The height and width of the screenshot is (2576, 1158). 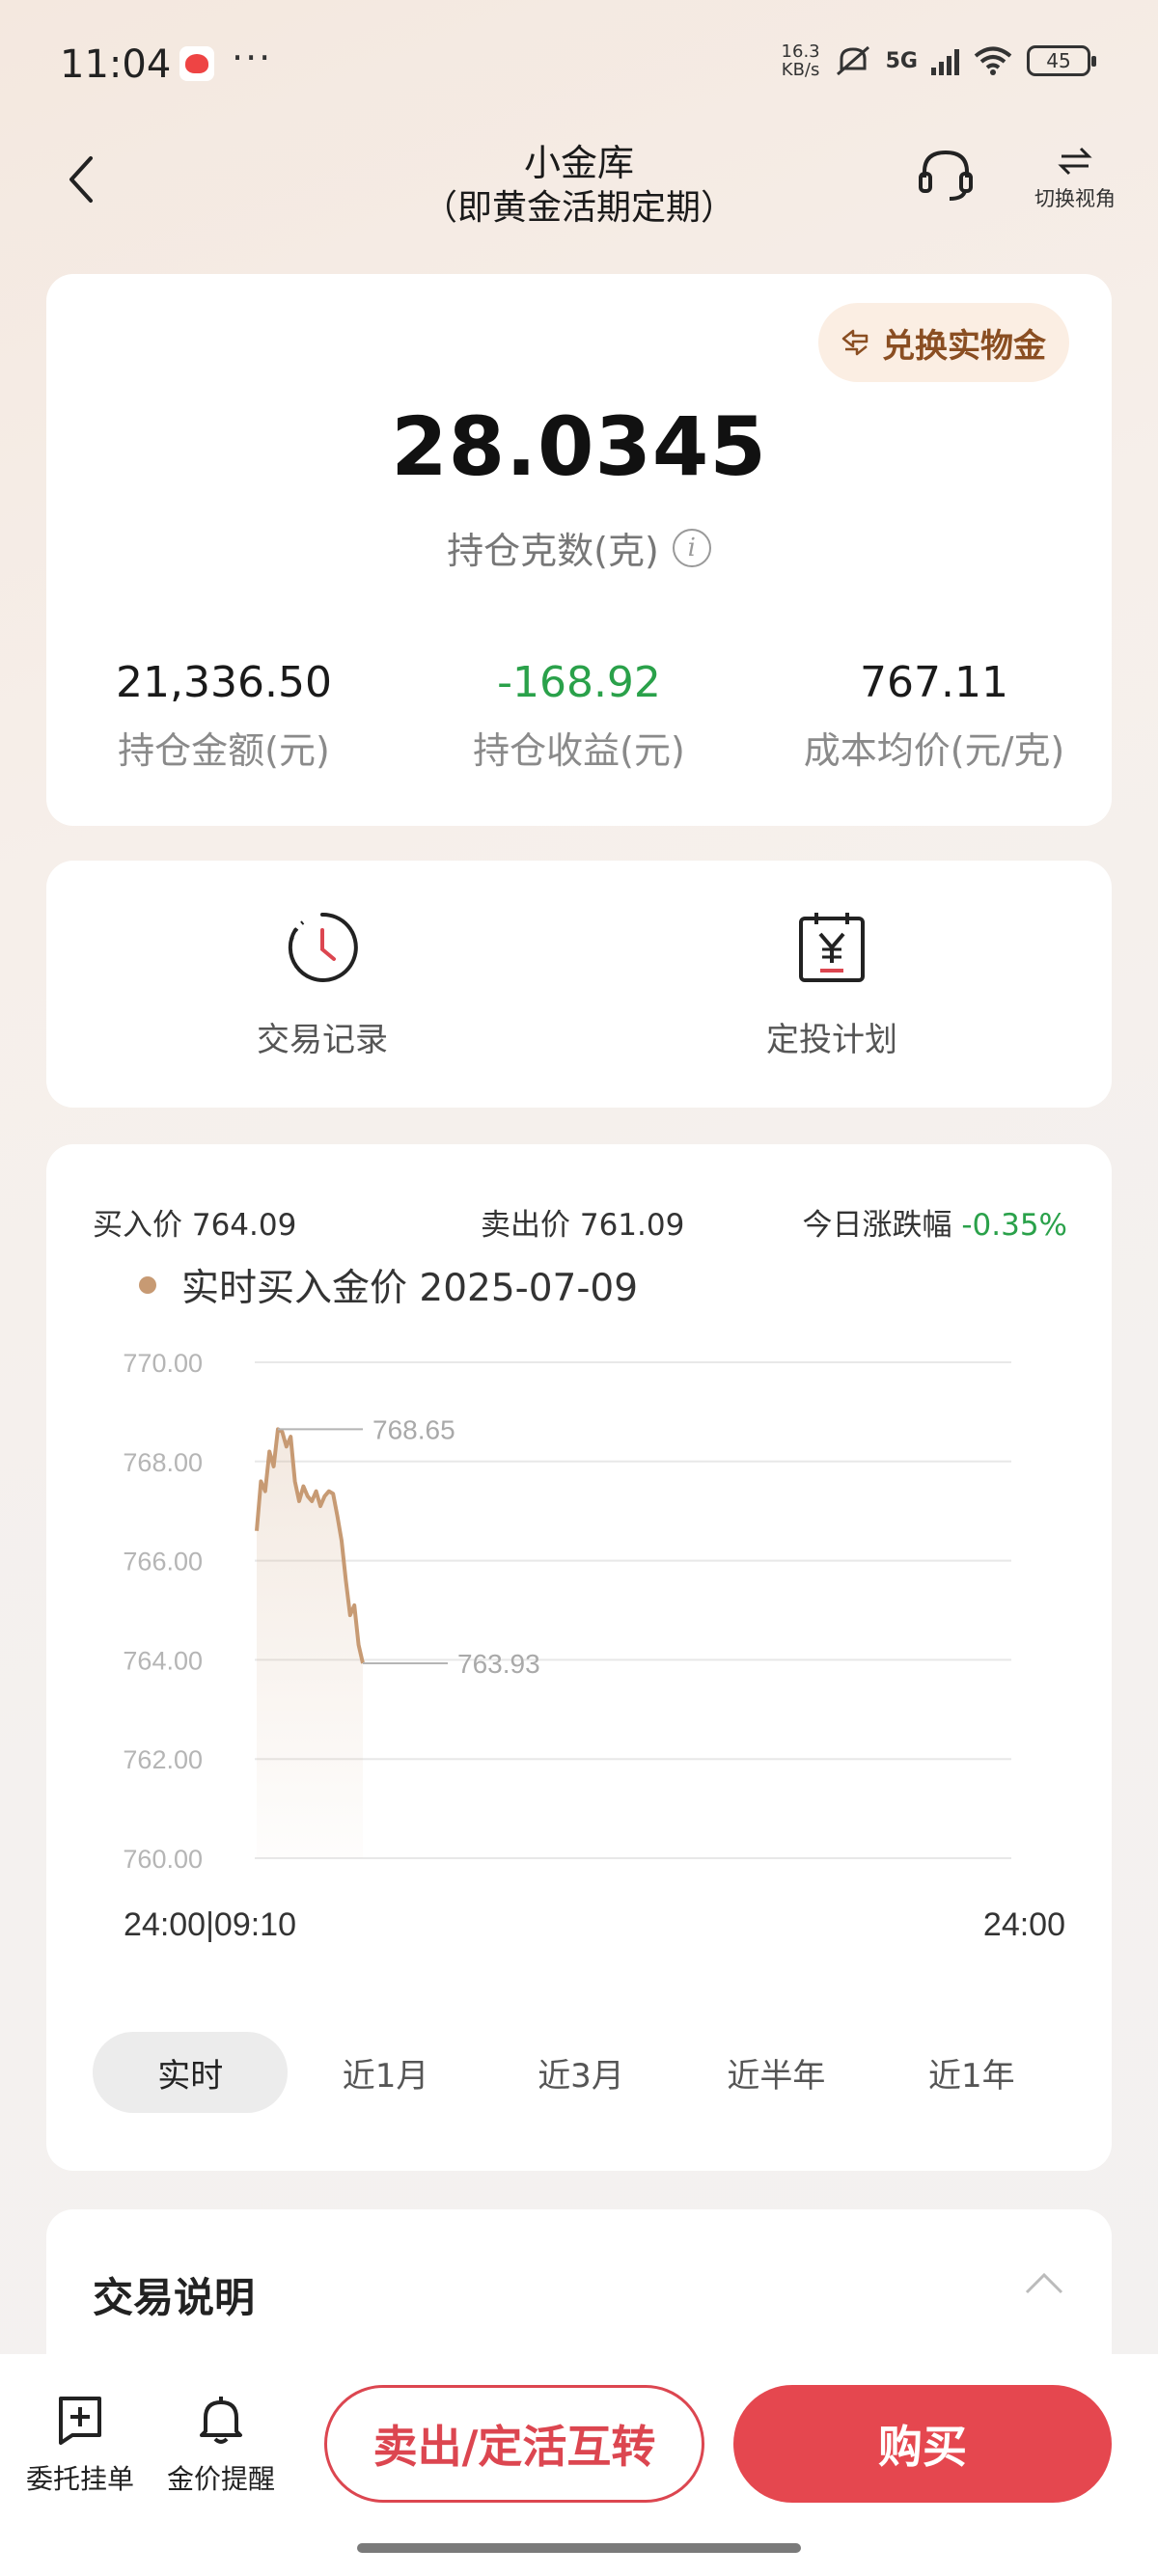 I want to click on daily-change-value: -0.35%, so click(x=1014, y=1226).